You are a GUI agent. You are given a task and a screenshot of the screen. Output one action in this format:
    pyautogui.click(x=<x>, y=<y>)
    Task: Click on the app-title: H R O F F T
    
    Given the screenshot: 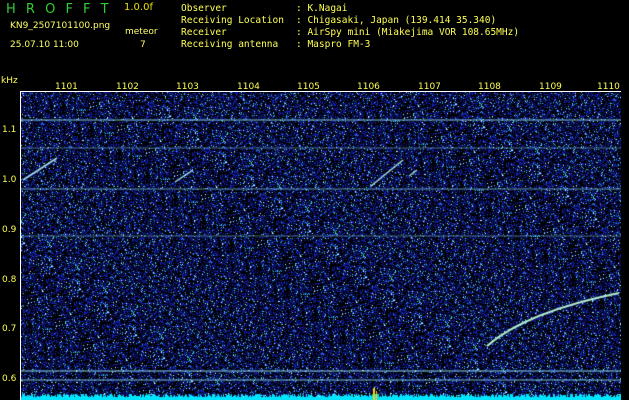 What is the action you would take?
    pyautogui.click(x=59, y=9)
    